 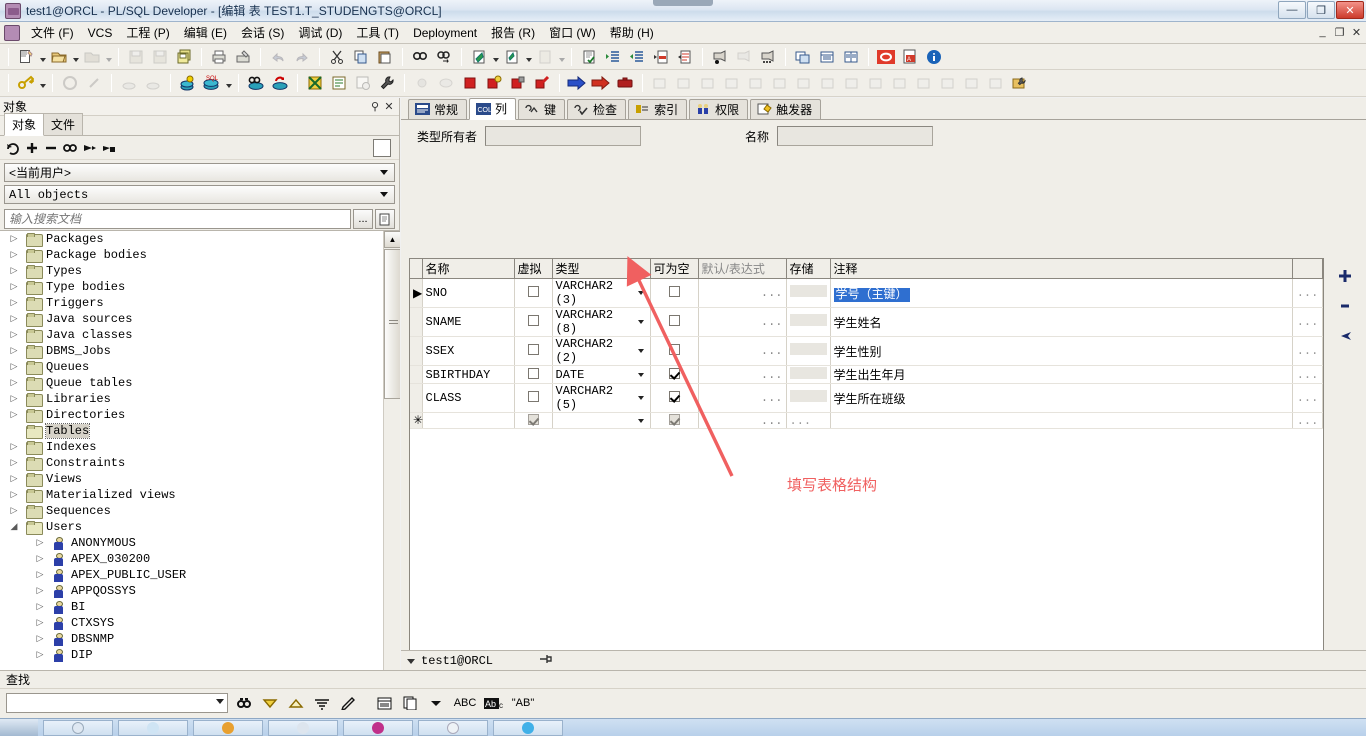 I want to click on menu-item-tools: 工具 (T), so click(x=377, y=32).